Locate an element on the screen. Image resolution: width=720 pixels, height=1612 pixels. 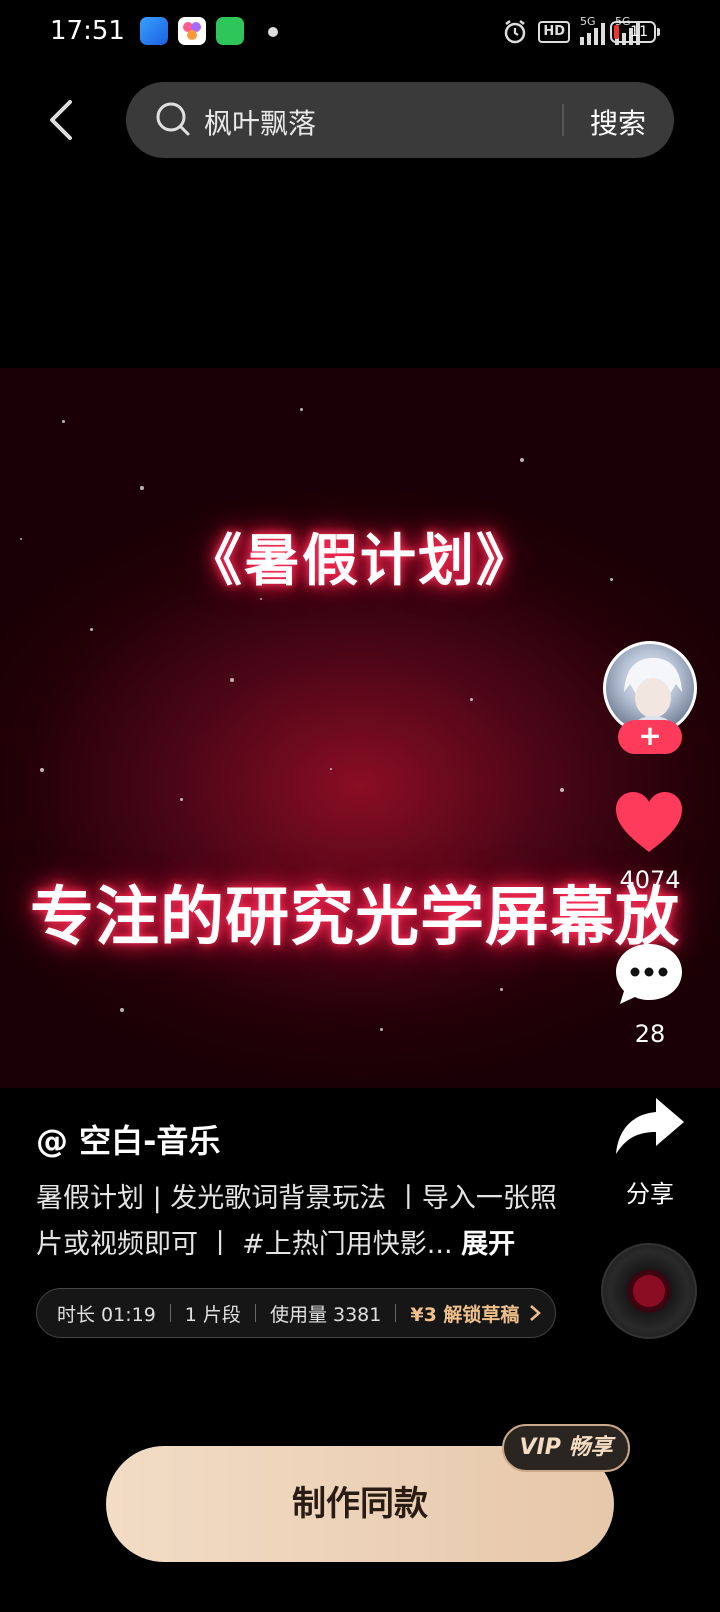
notification-dot-icon is located at coordinates (273, 32).